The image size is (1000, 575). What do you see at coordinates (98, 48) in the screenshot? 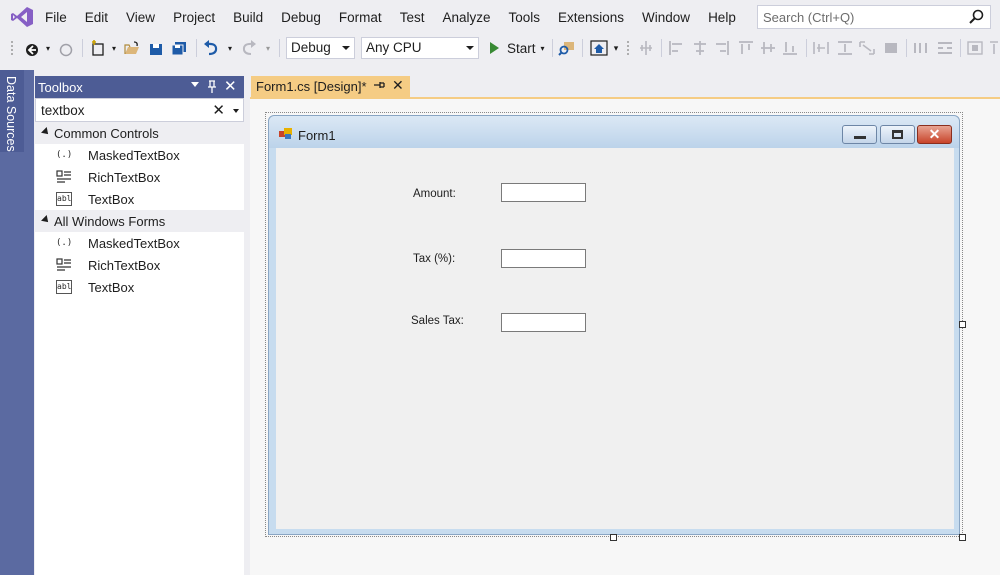
I see `new-project-icon` at bounding box center [98, 48].